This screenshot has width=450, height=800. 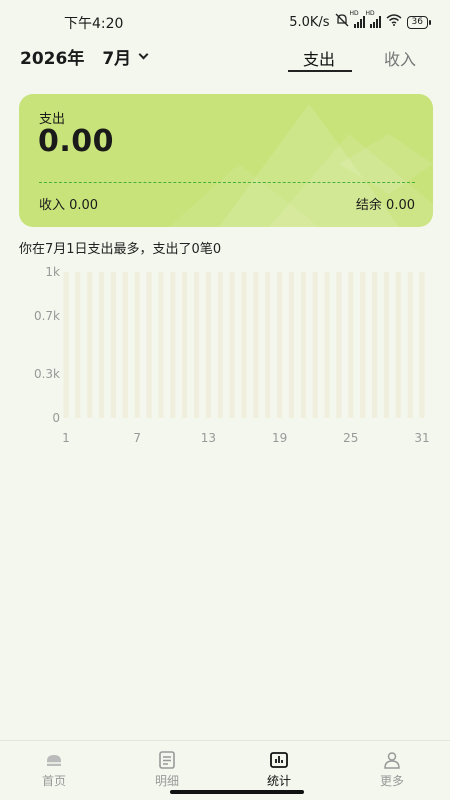 What do you see at coordinates (227, 182) in the screenshot?
I see `card-divider` at bounding box center [227, 182].